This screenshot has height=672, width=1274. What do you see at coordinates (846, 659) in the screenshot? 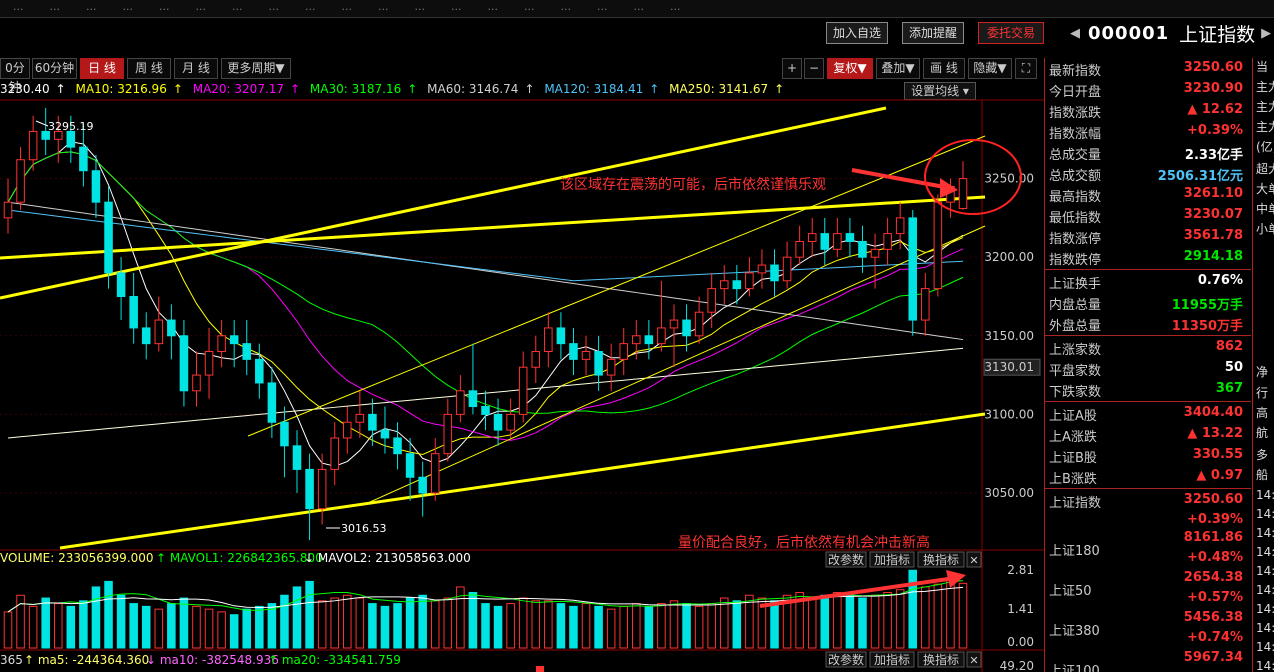
I see `indicator-button-label: 改参数` at bounding box center [846, 659].